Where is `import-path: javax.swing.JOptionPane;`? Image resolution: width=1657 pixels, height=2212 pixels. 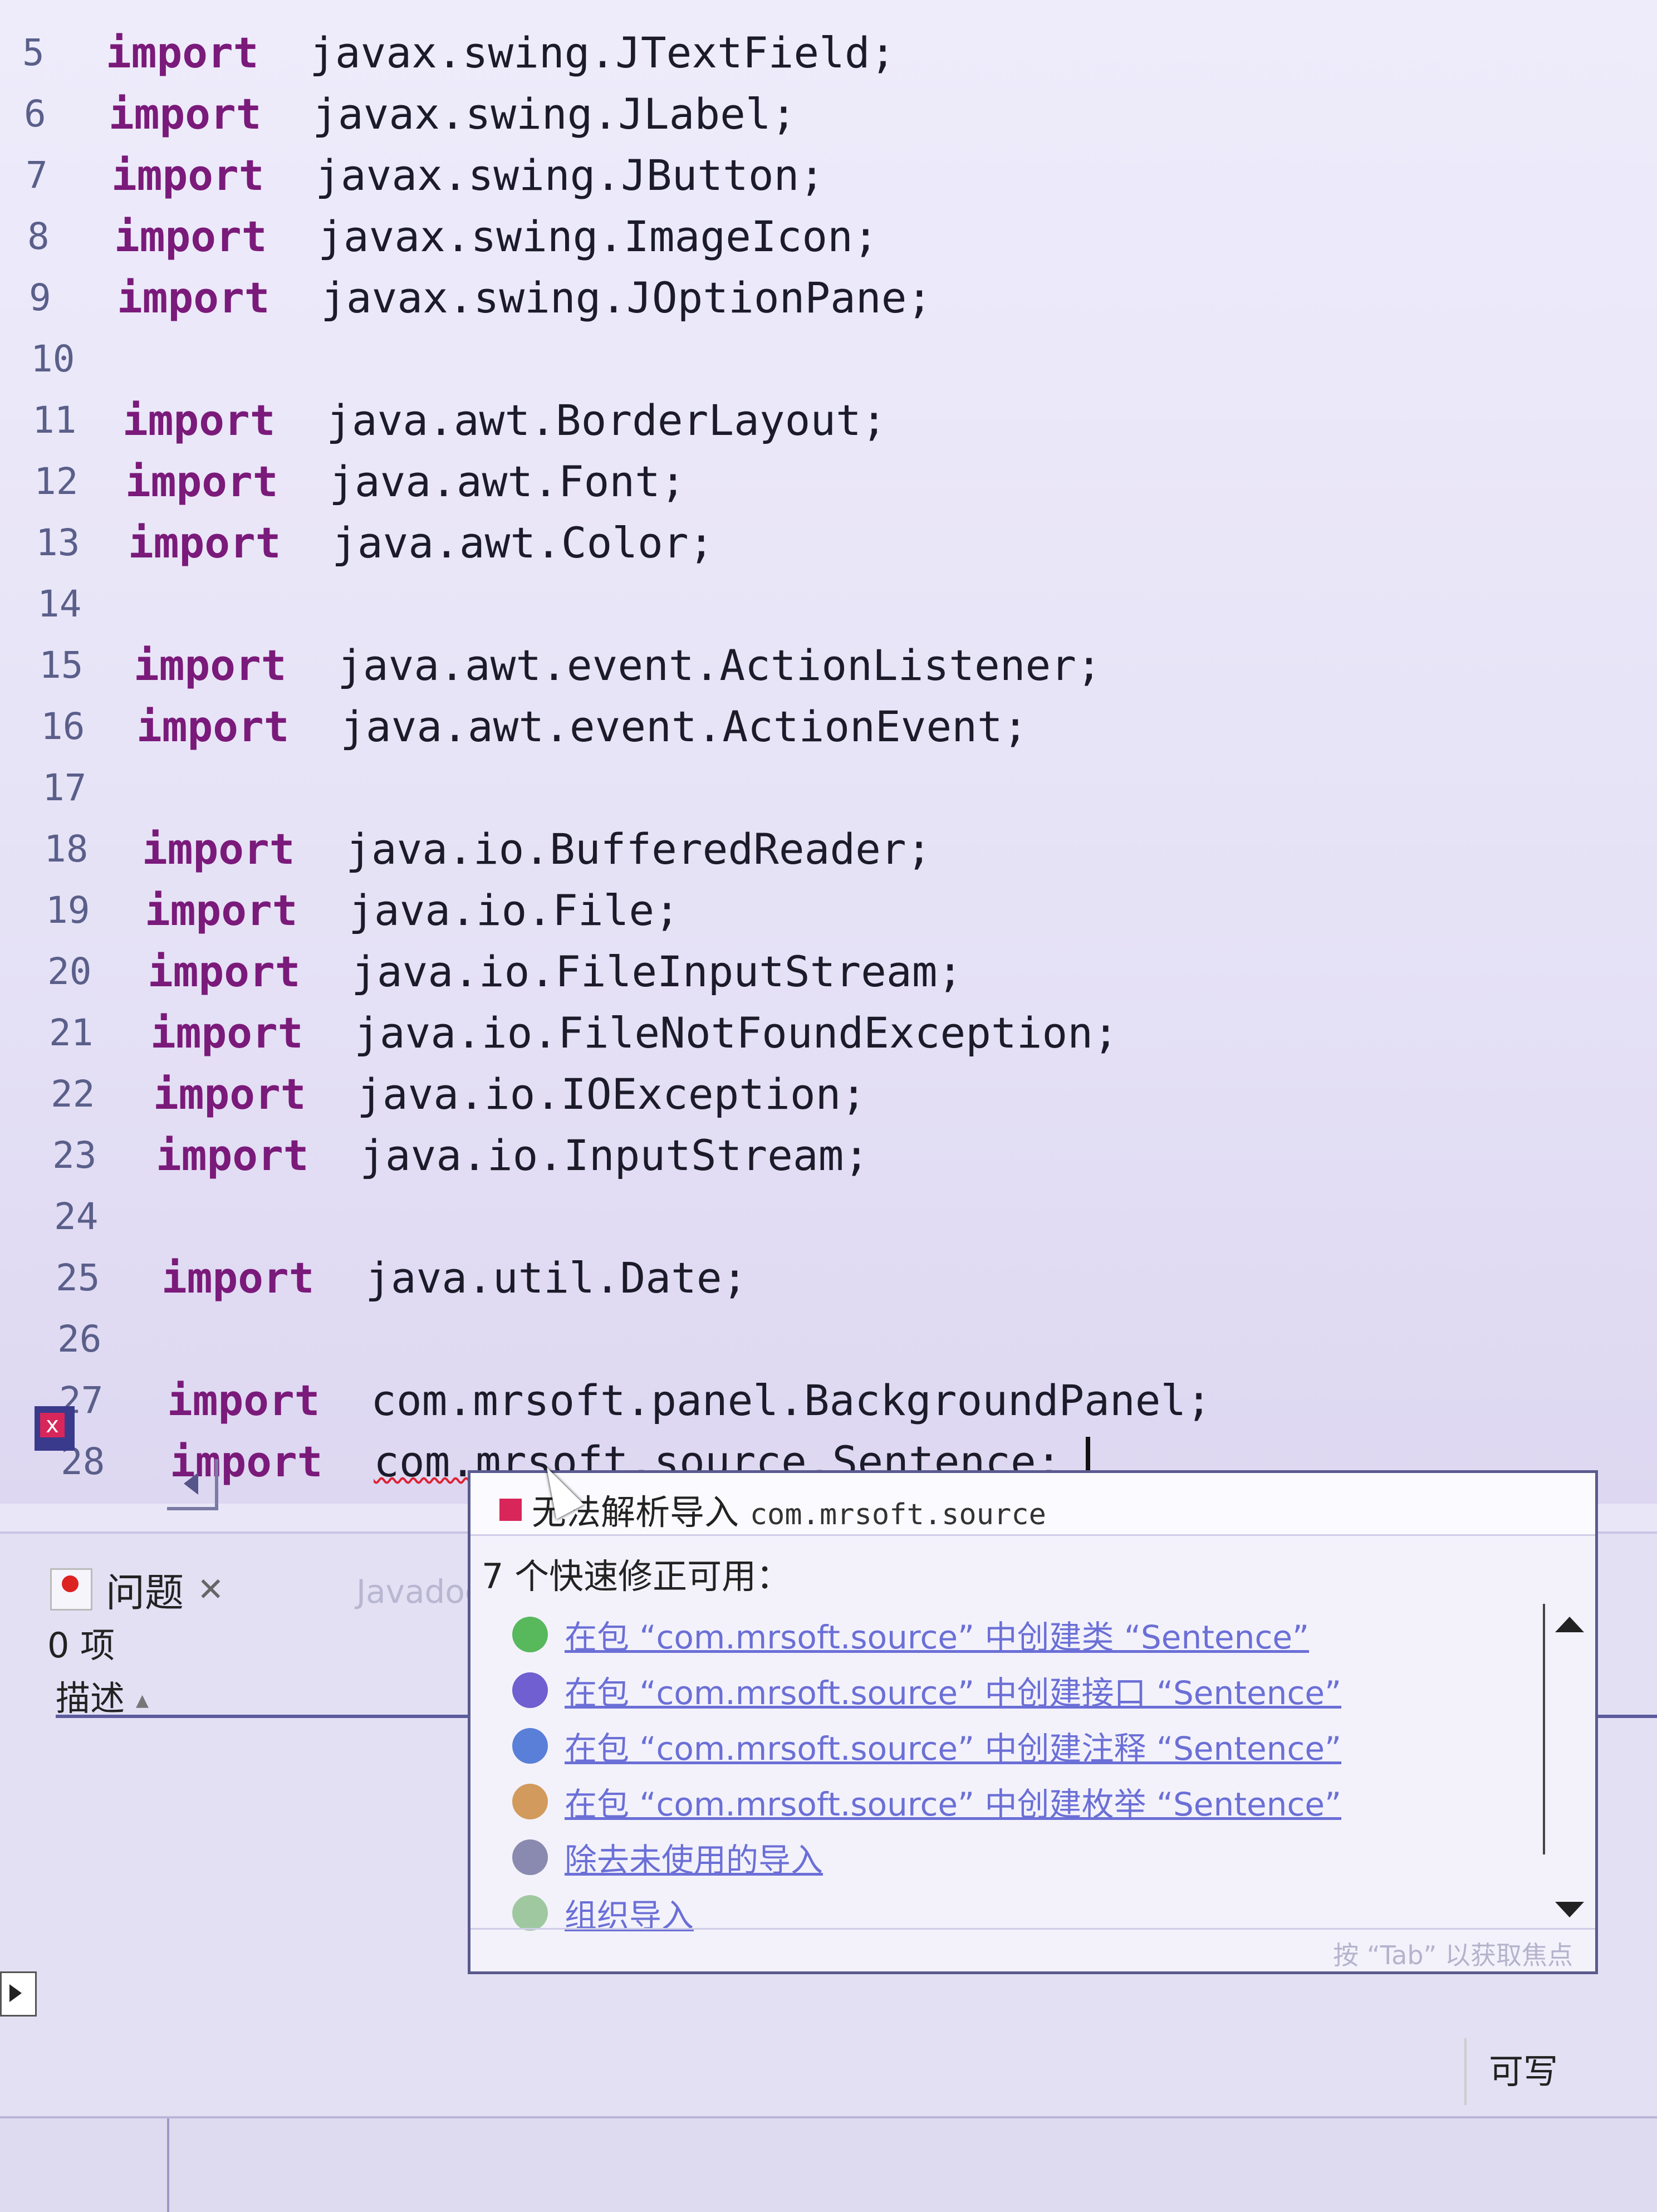 import-path: javax.swing.JOptionPane; is located at coordinates (627, 297).